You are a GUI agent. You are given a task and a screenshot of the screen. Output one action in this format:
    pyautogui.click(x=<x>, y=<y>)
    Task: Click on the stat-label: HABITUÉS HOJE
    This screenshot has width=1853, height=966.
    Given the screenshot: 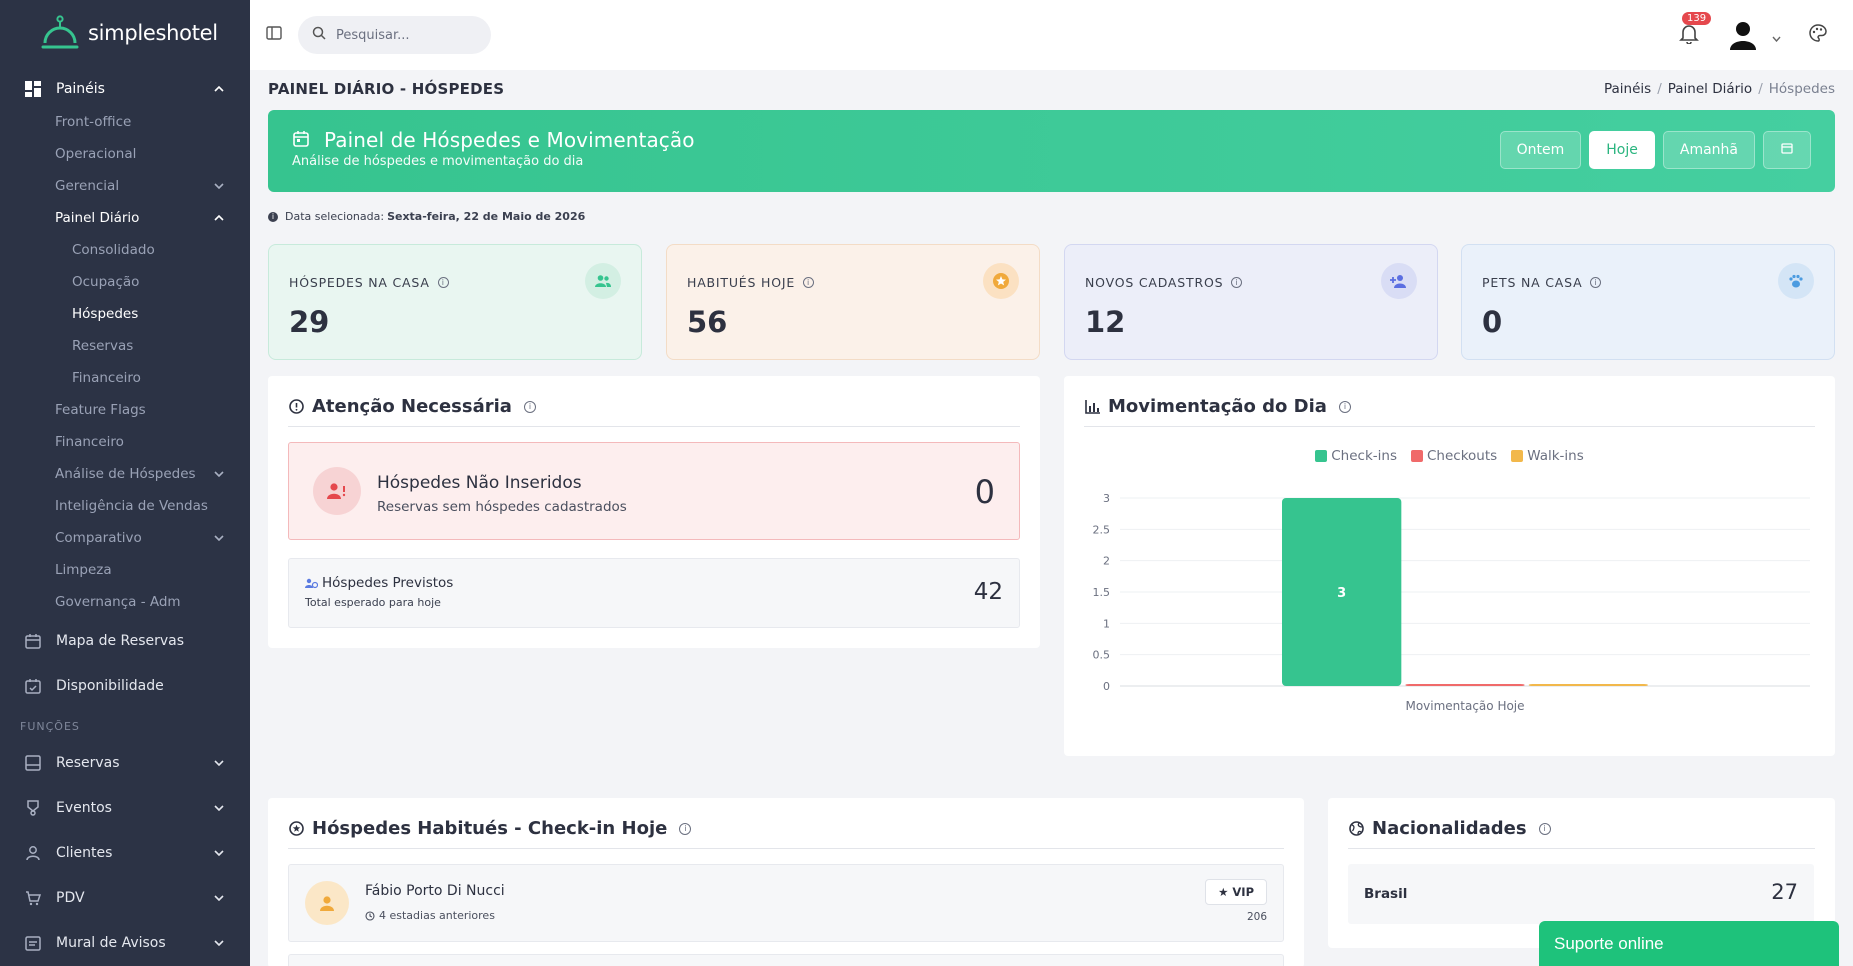 What is the action you would take?
    pyautogui.click(x=741, y=282)
    